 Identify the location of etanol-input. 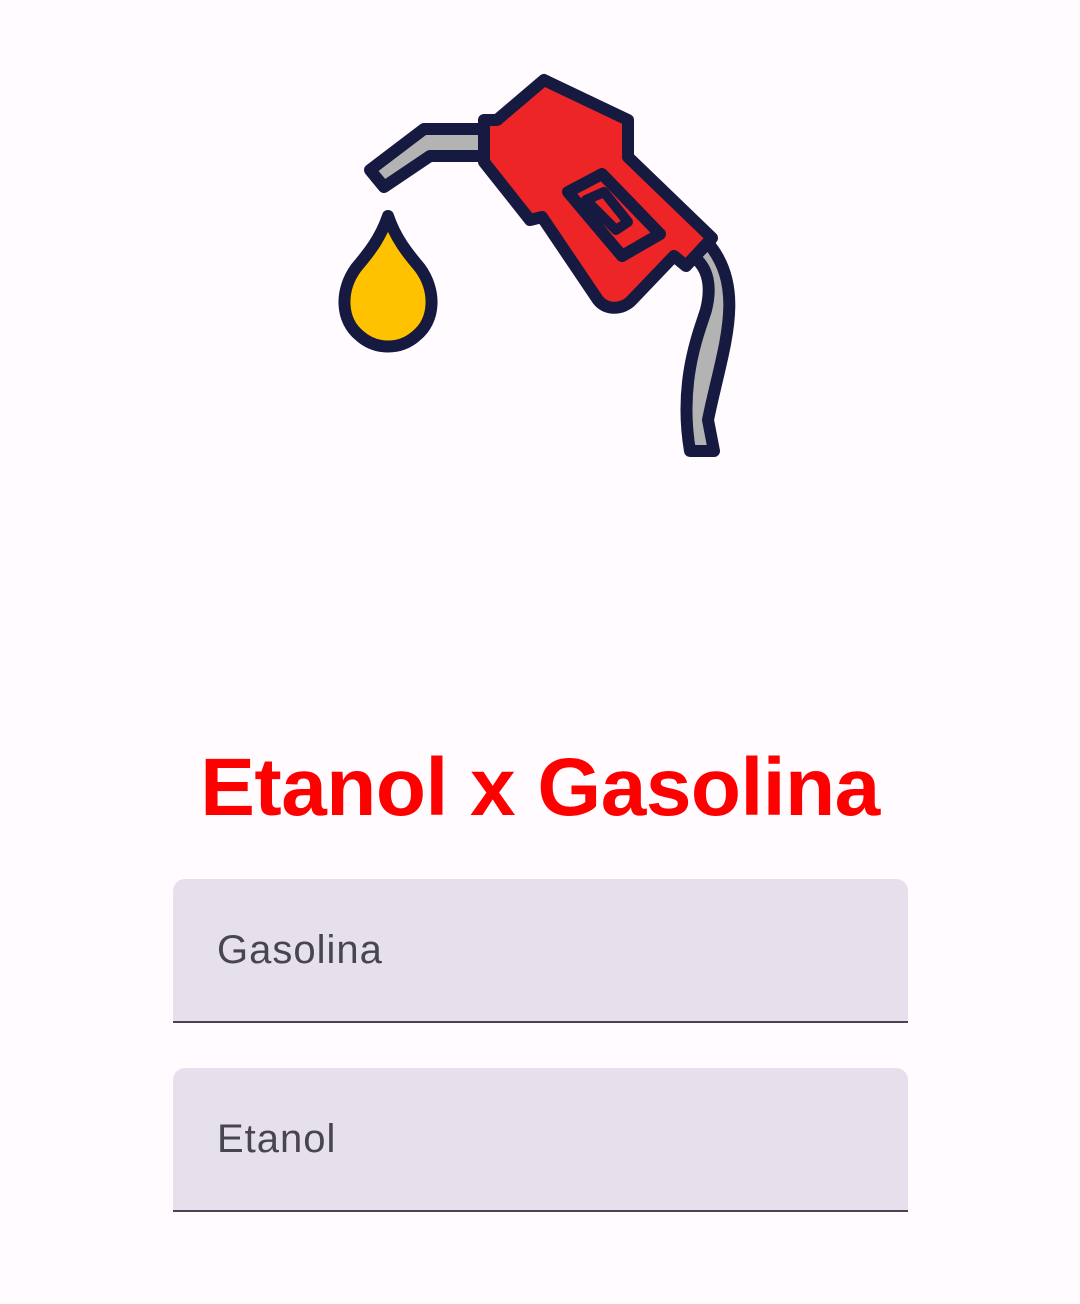
(540, 1139).